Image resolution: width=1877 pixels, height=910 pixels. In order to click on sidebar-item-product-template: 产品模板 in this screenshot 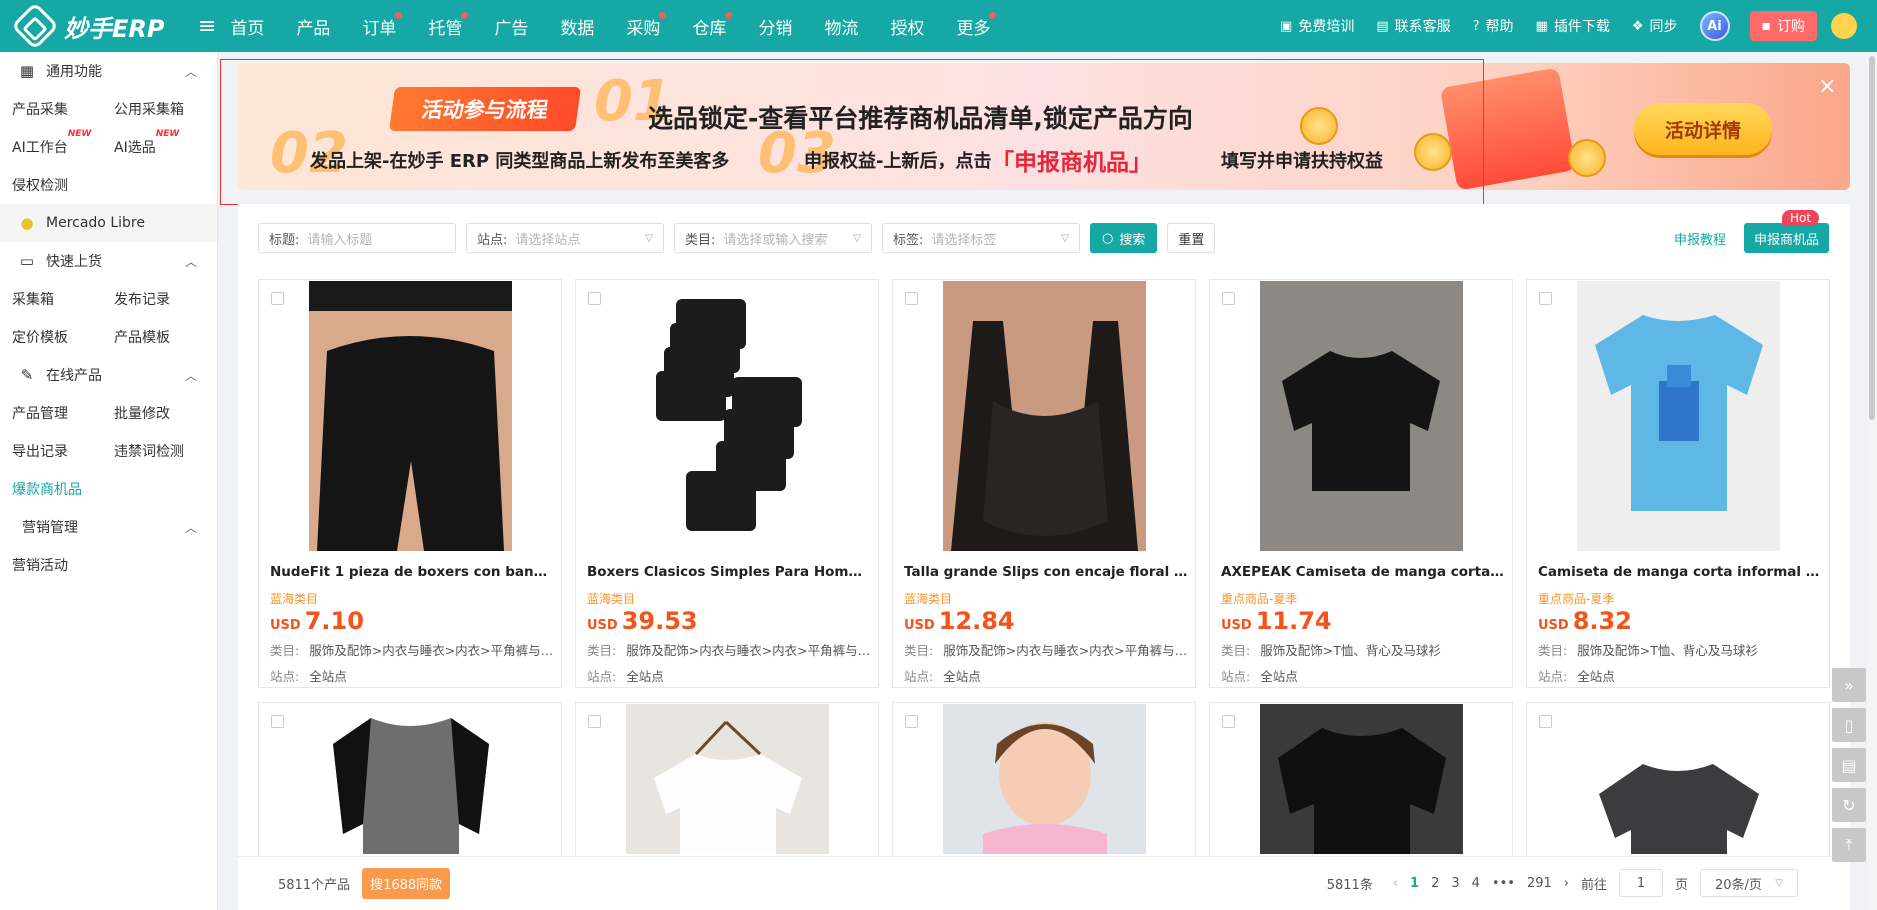, I will do `click(165, 337)`.